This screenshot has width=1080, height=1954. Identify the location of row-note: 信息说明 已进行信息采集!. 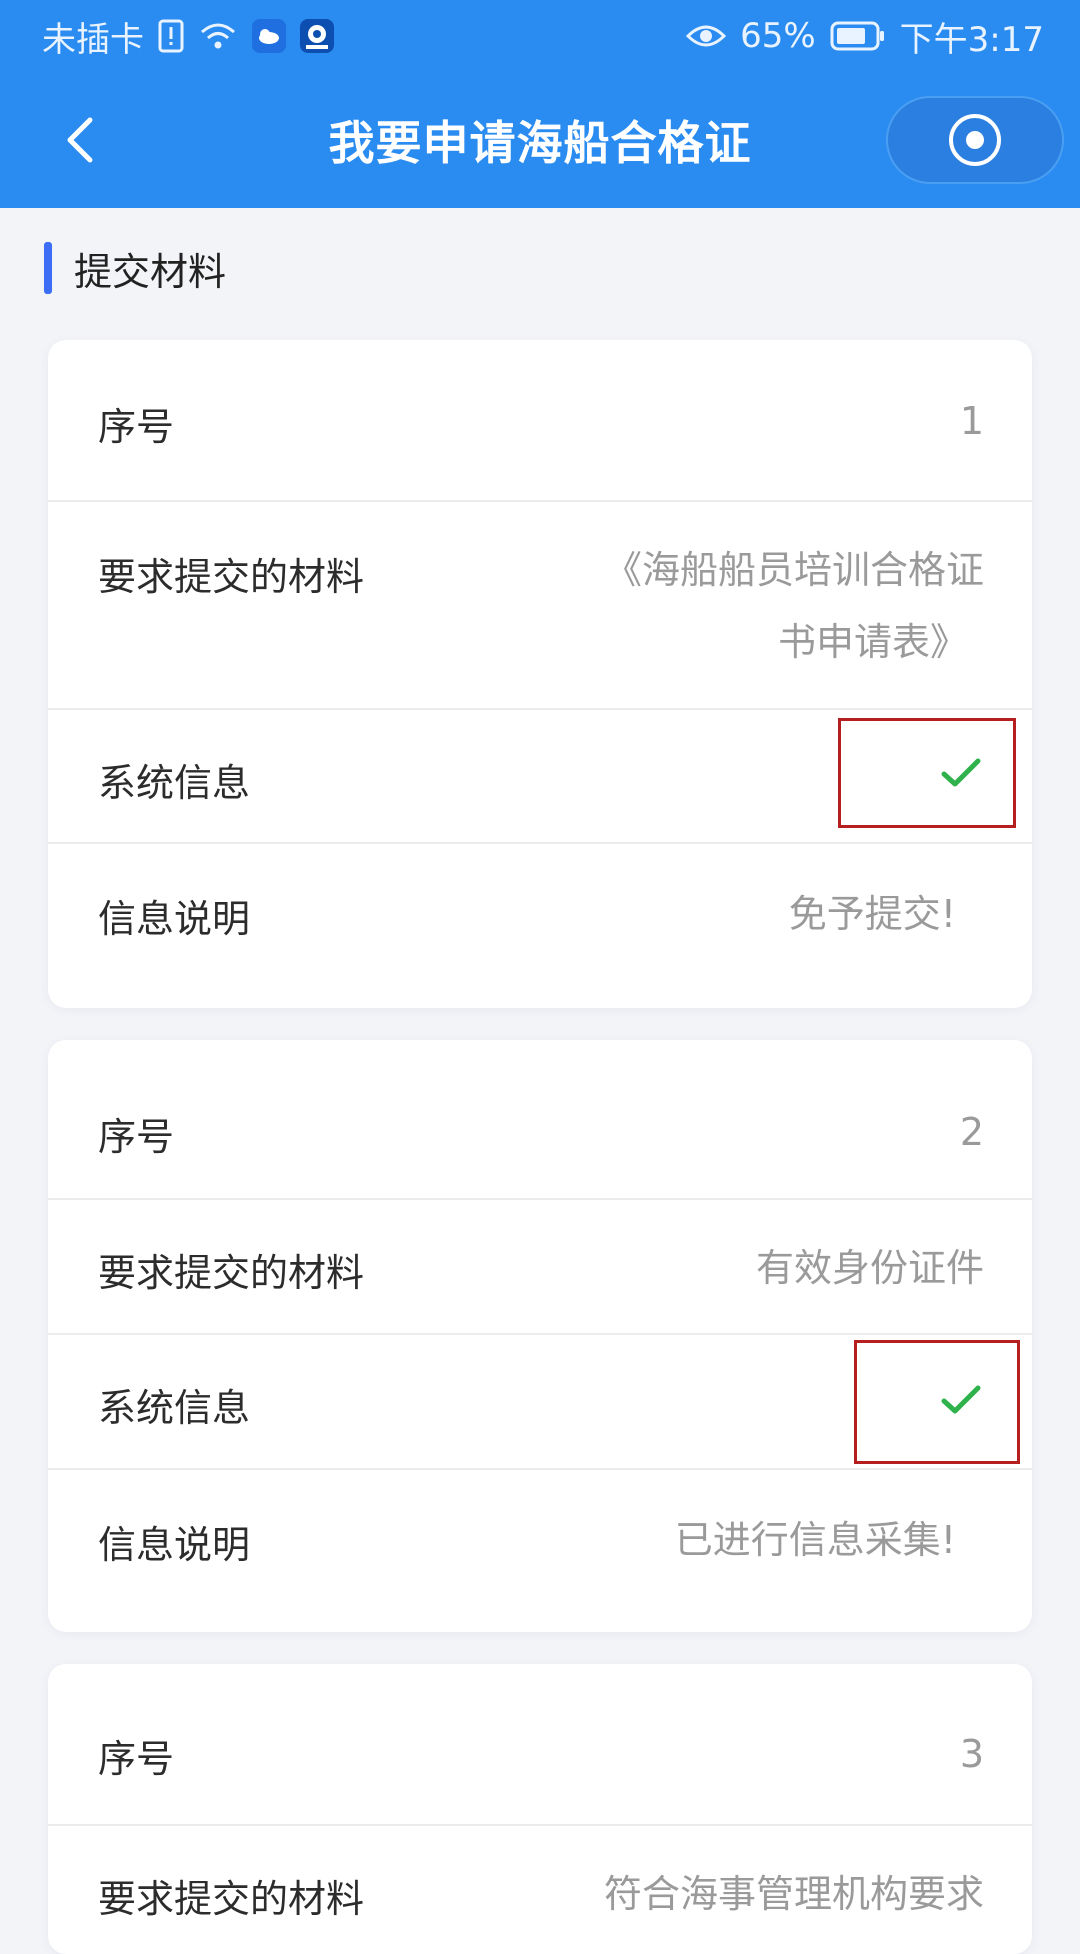
(540, 1551).